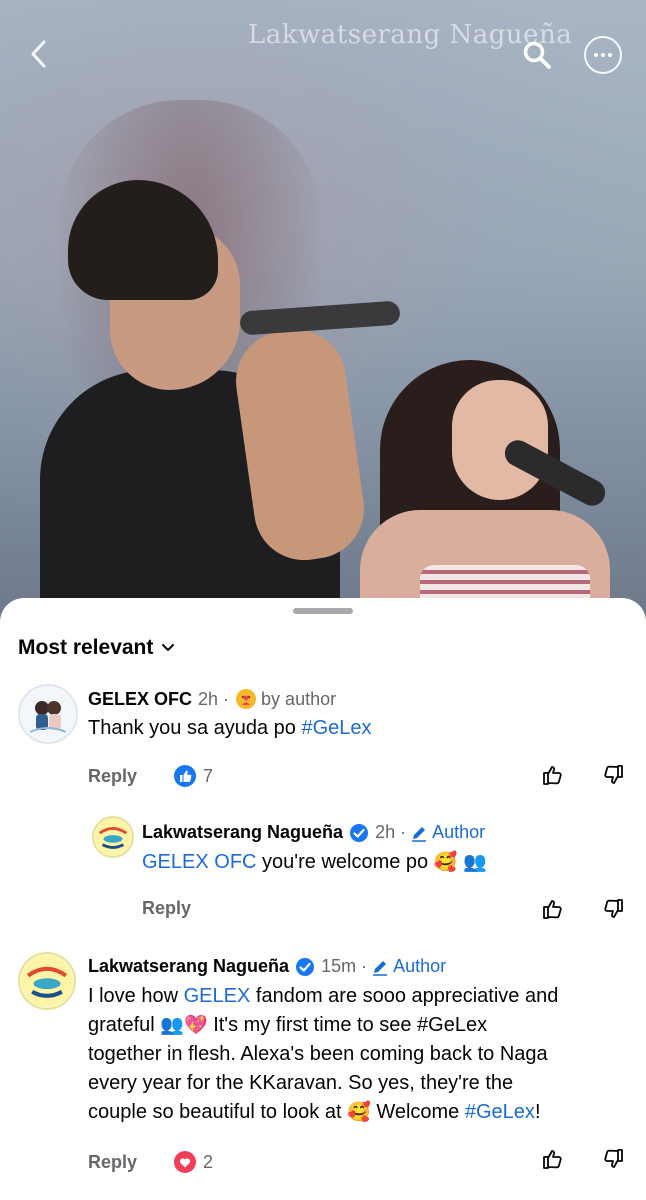 This screenshot has width=646, height=1200. I want to click on sparkling-heart-emoji: 💖, so click(195, 1025).